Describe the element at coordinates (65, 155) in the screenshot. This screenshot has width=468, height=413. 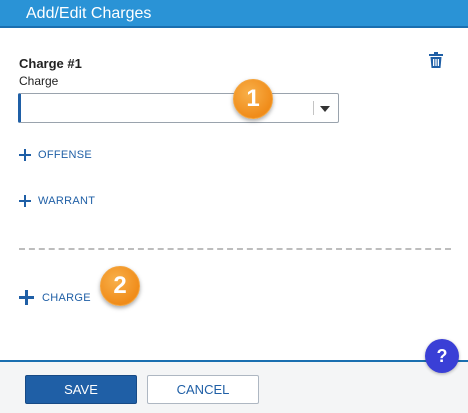
I see `add-offense-label: OFFENSE` at that location.